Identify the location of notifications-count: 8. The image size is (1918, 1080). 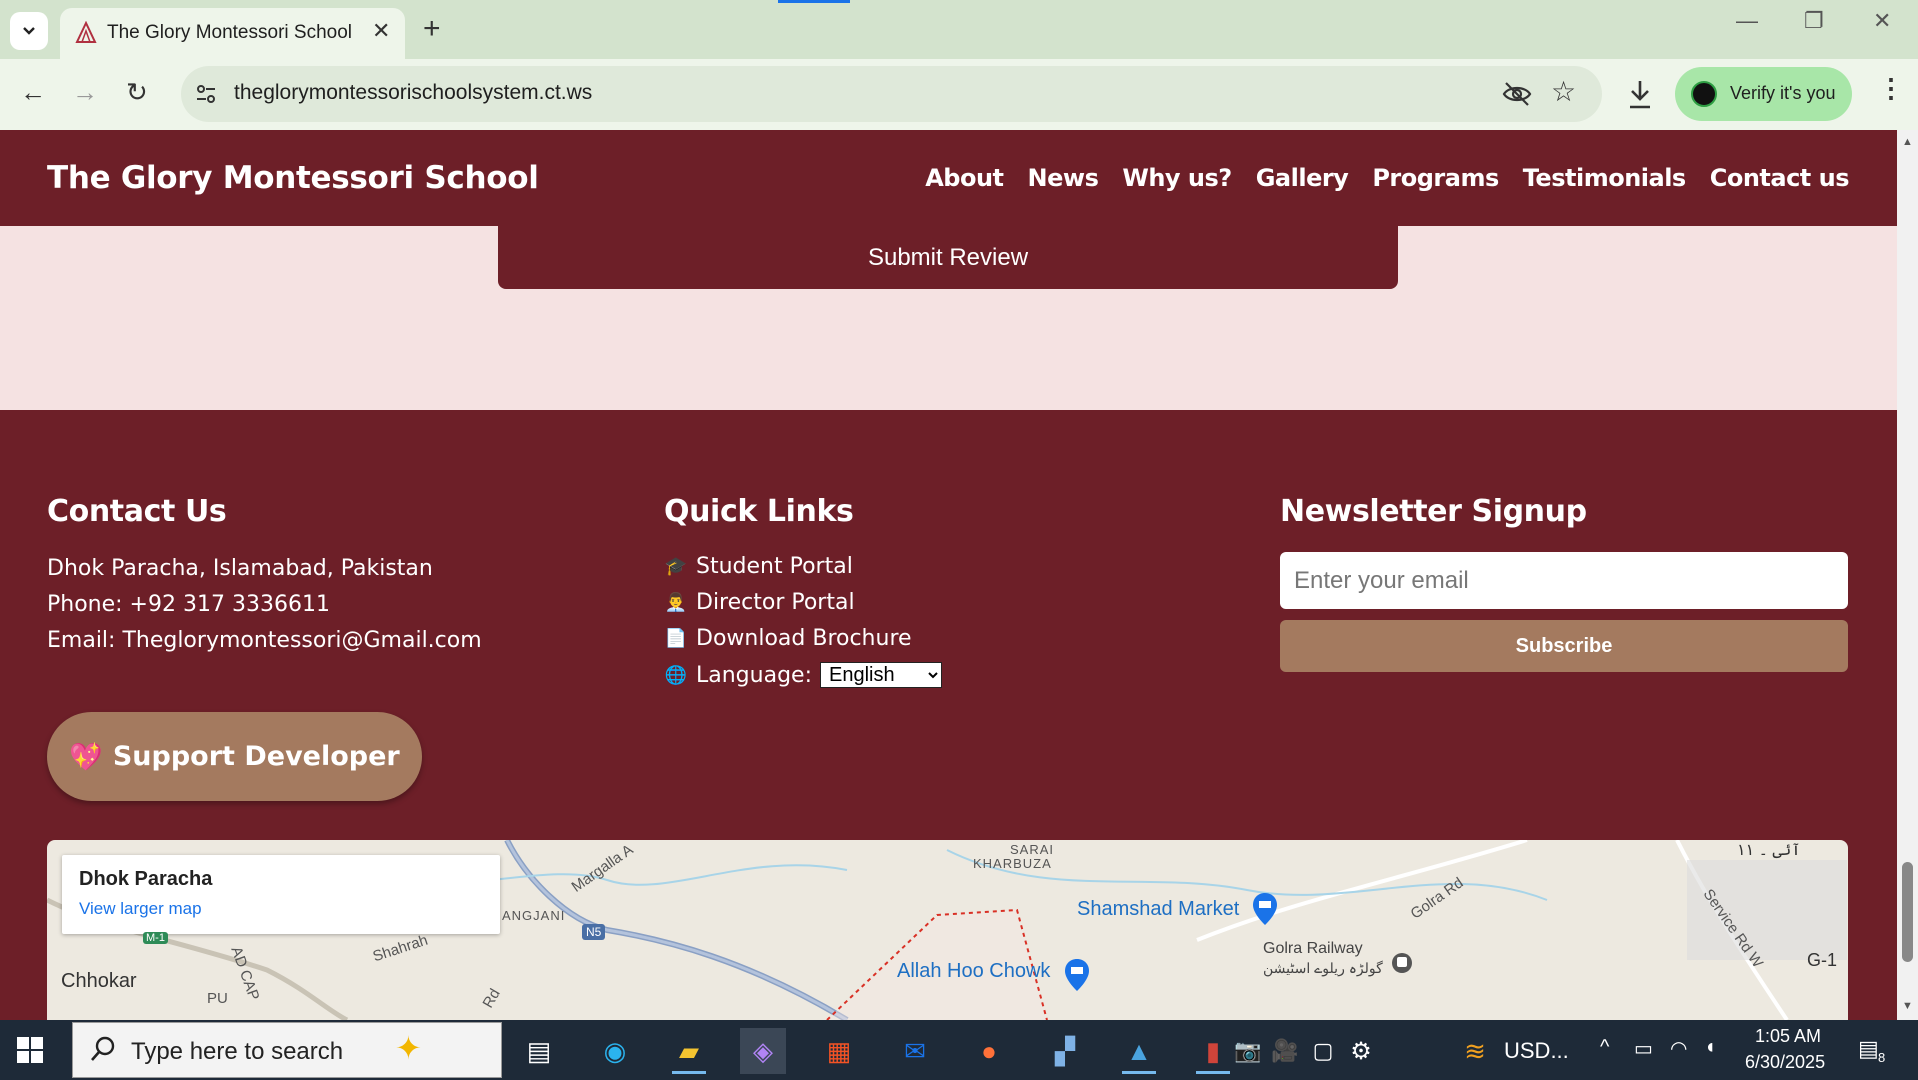
(1882, 1057).